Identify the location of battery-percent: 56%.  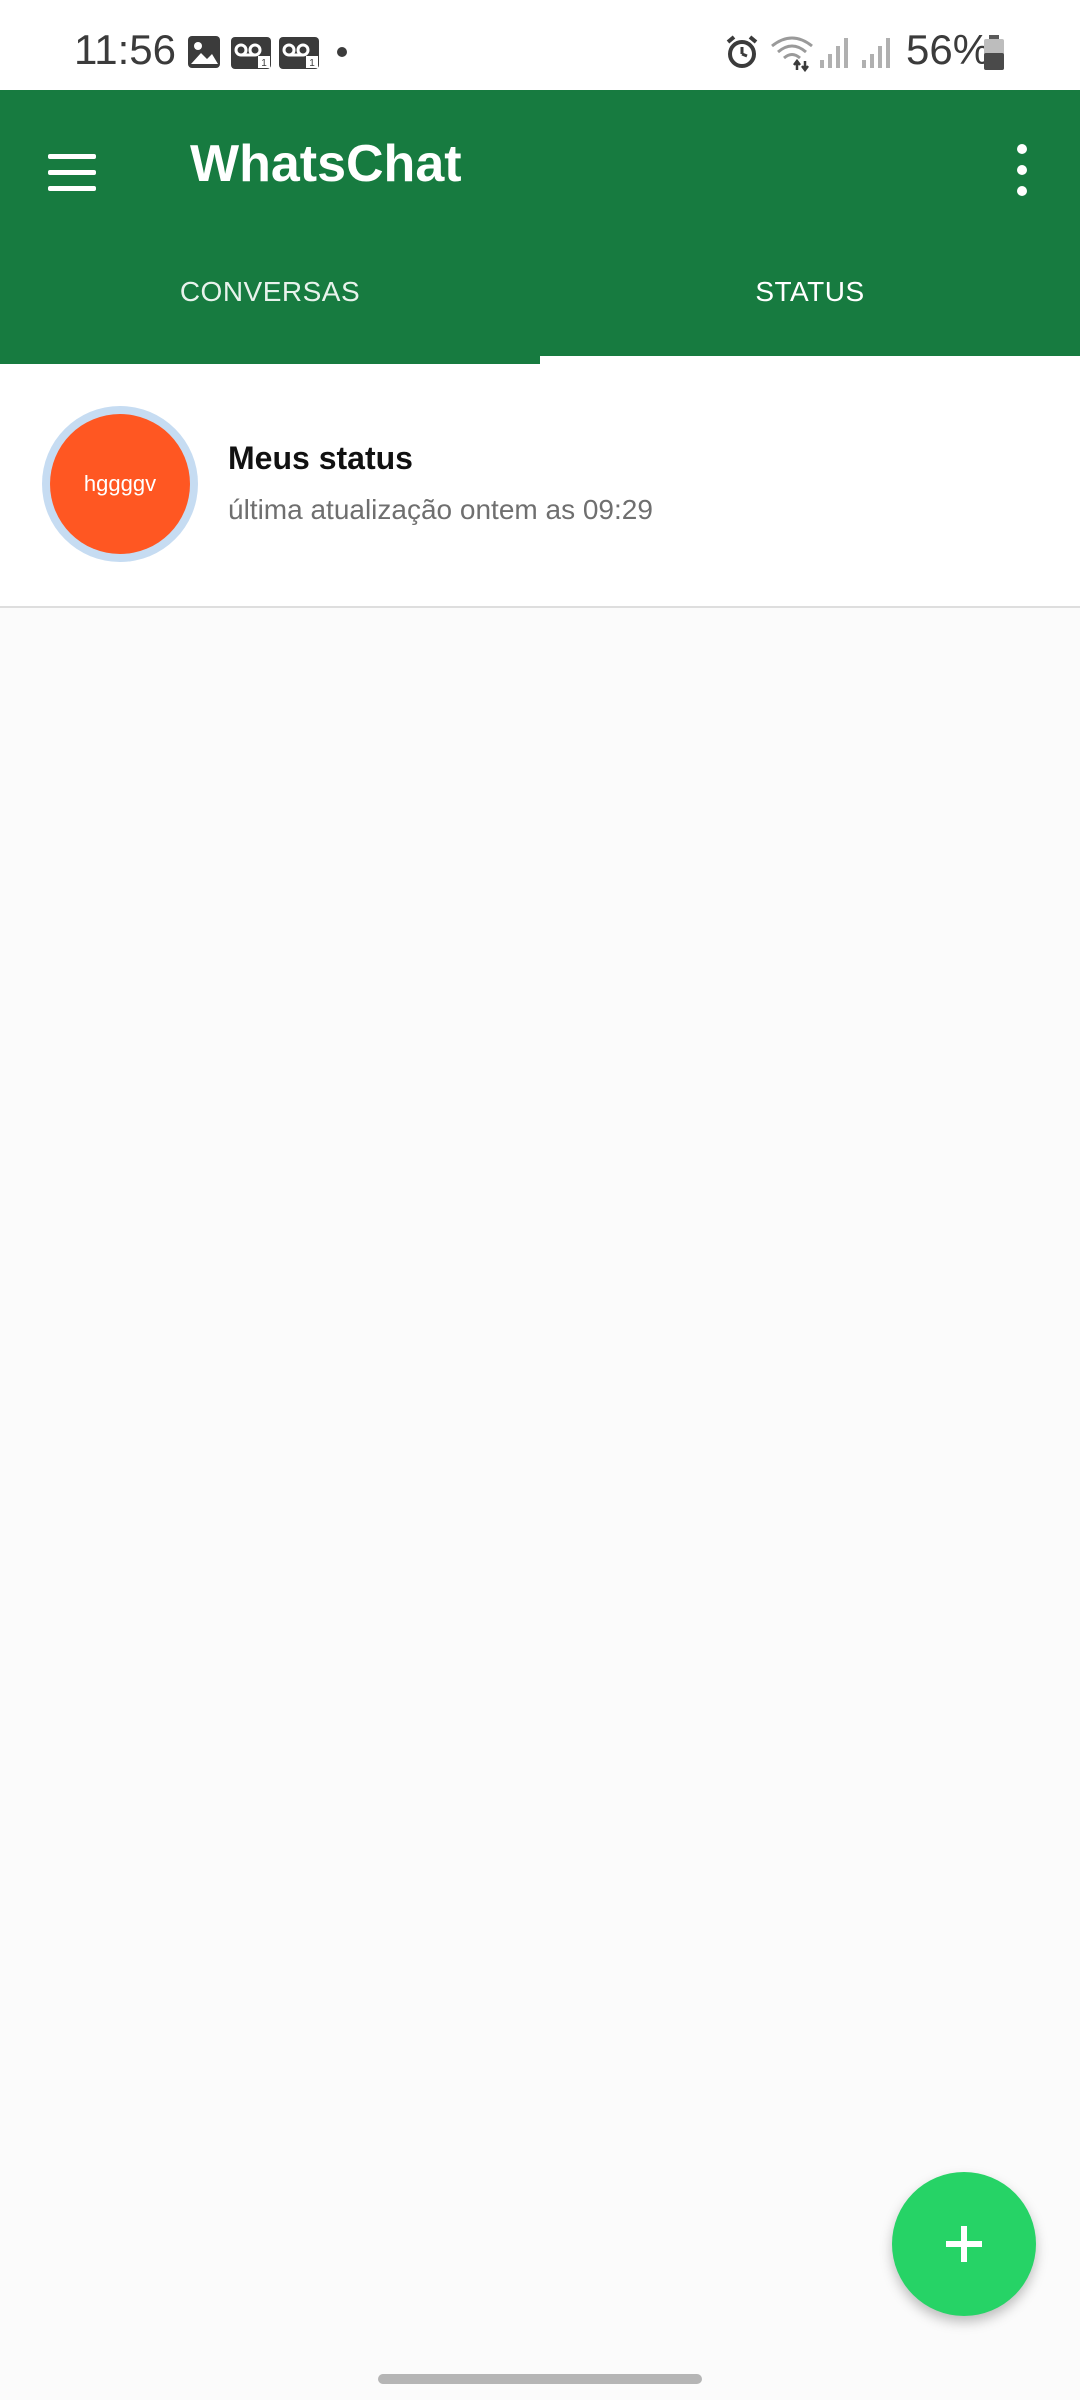
(948, 49).